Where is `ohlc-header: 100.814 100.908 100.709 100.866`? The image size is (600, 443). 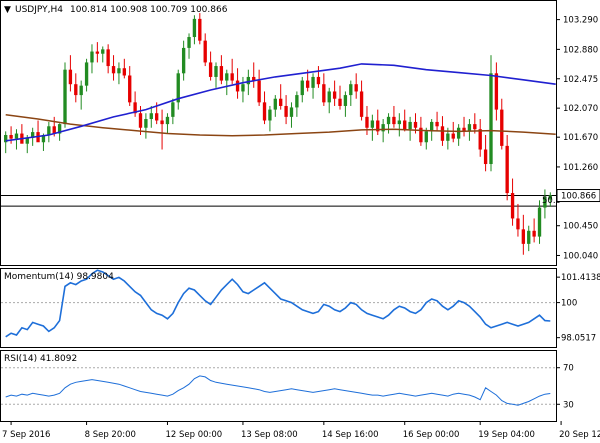 ohlc-header: 100.814 100.908 100.709 100.866 is located at coordinates (149, 10).